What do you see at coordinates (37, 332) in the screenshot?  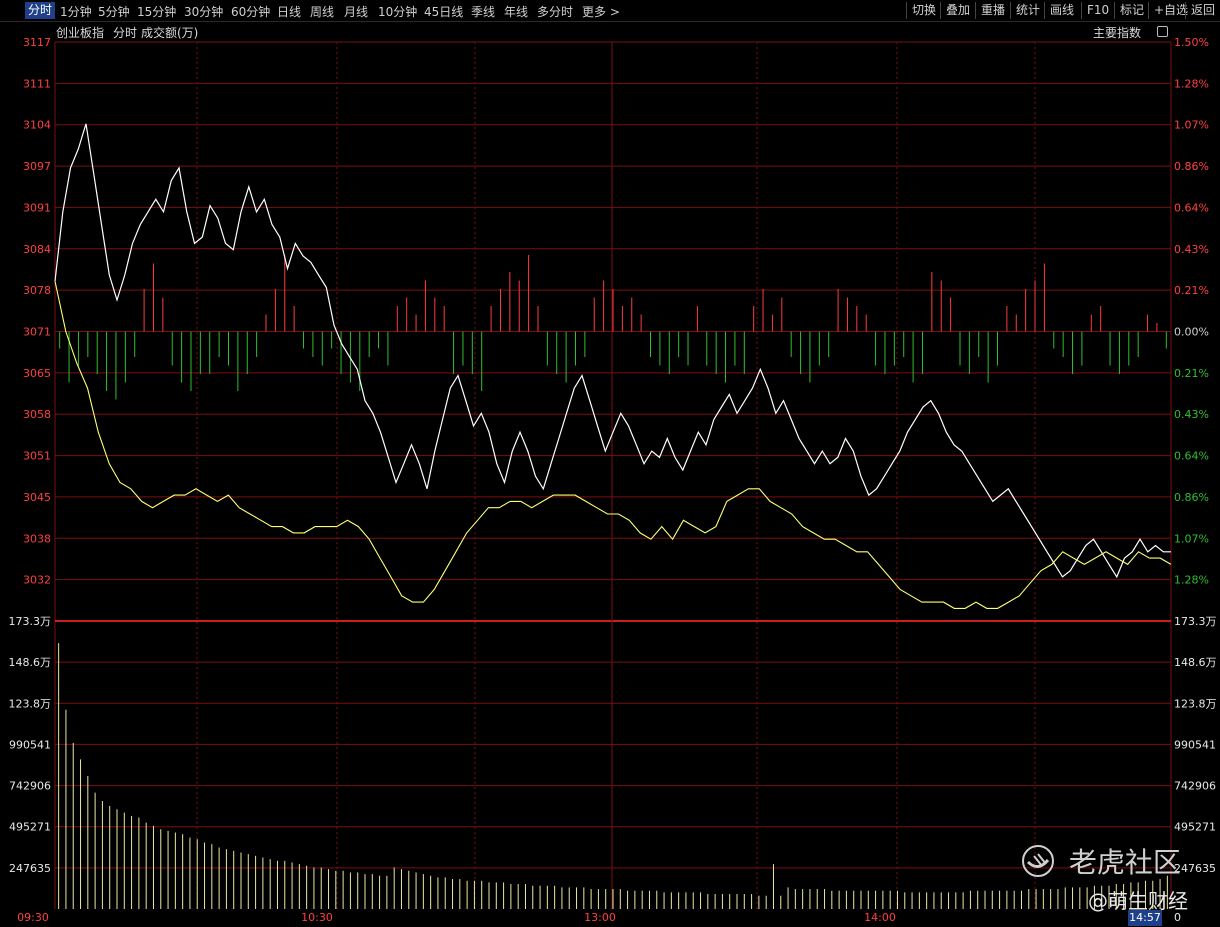 I see `price-tick-label: 3071` at bounding box center [37, 332].